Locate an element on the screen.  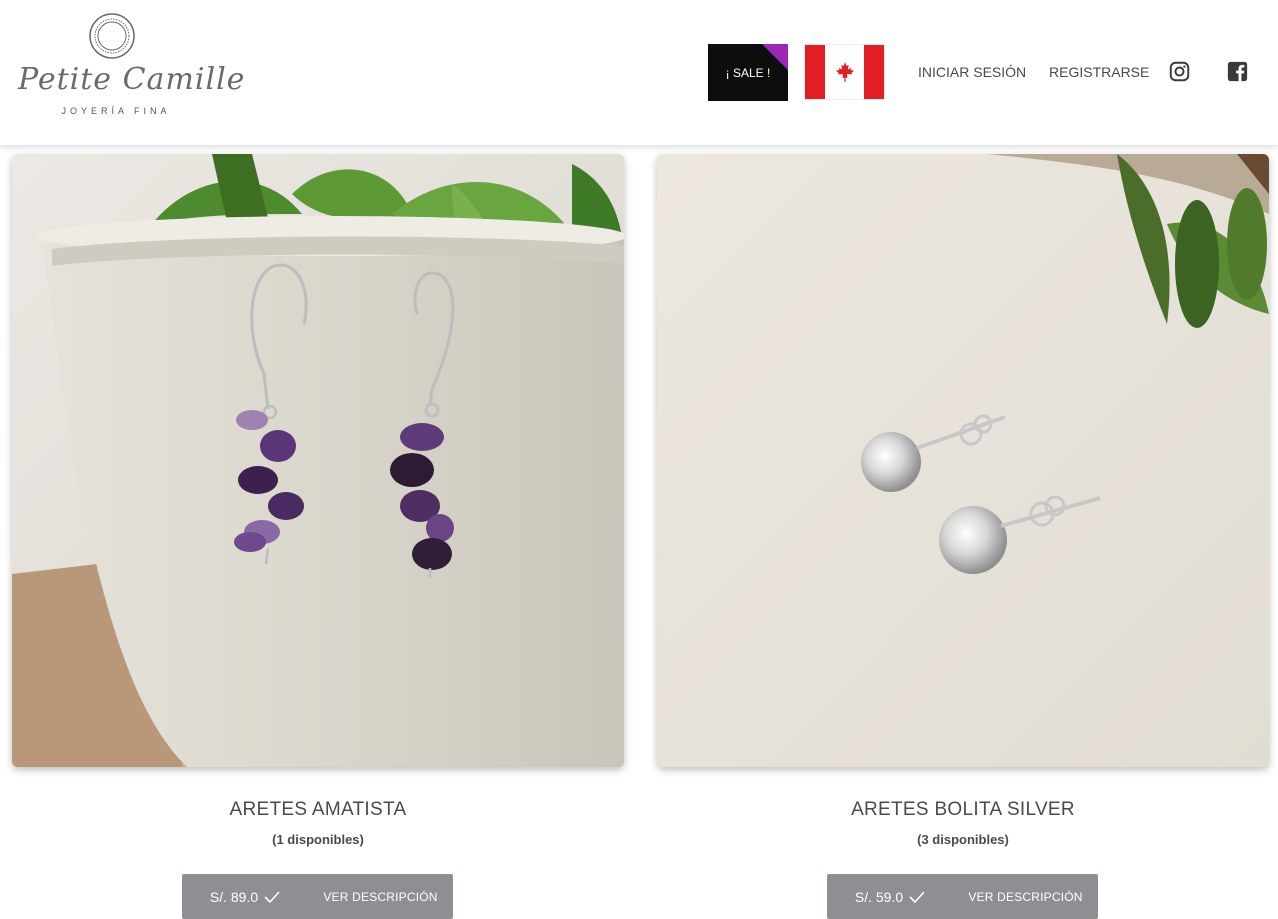
register-link: REGISTRARSE is located at coordinates (1099, 72).